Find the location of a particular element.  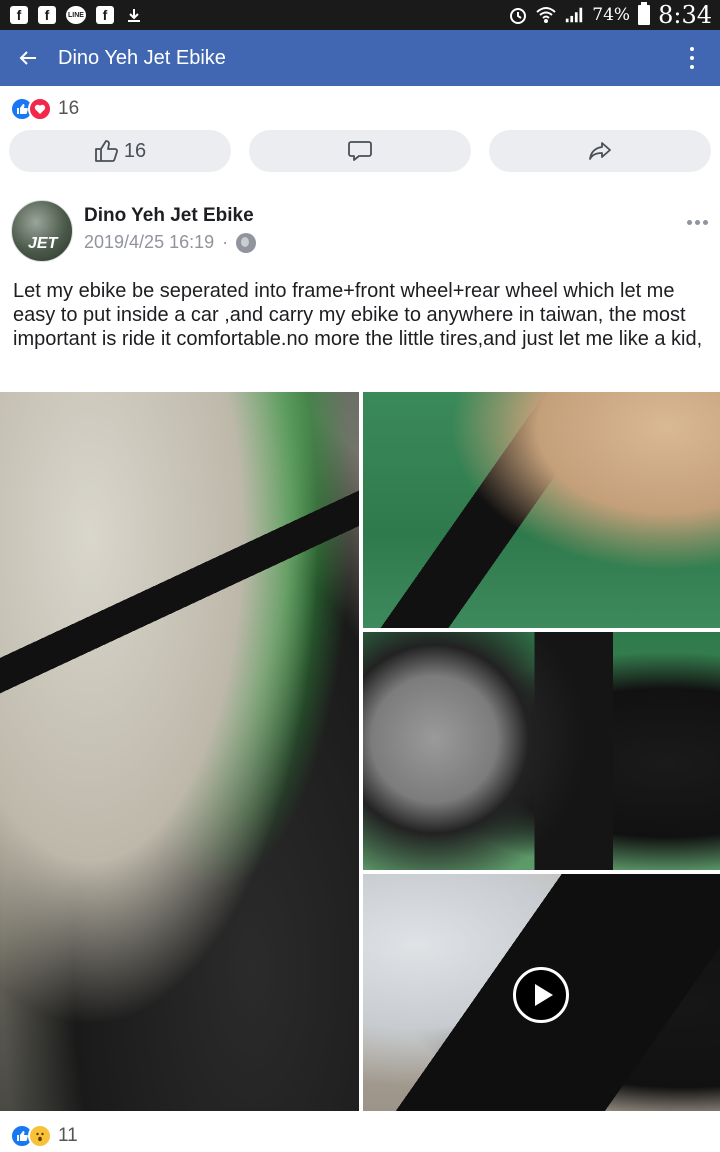

globe-icon is located at coordinates (246, 242).